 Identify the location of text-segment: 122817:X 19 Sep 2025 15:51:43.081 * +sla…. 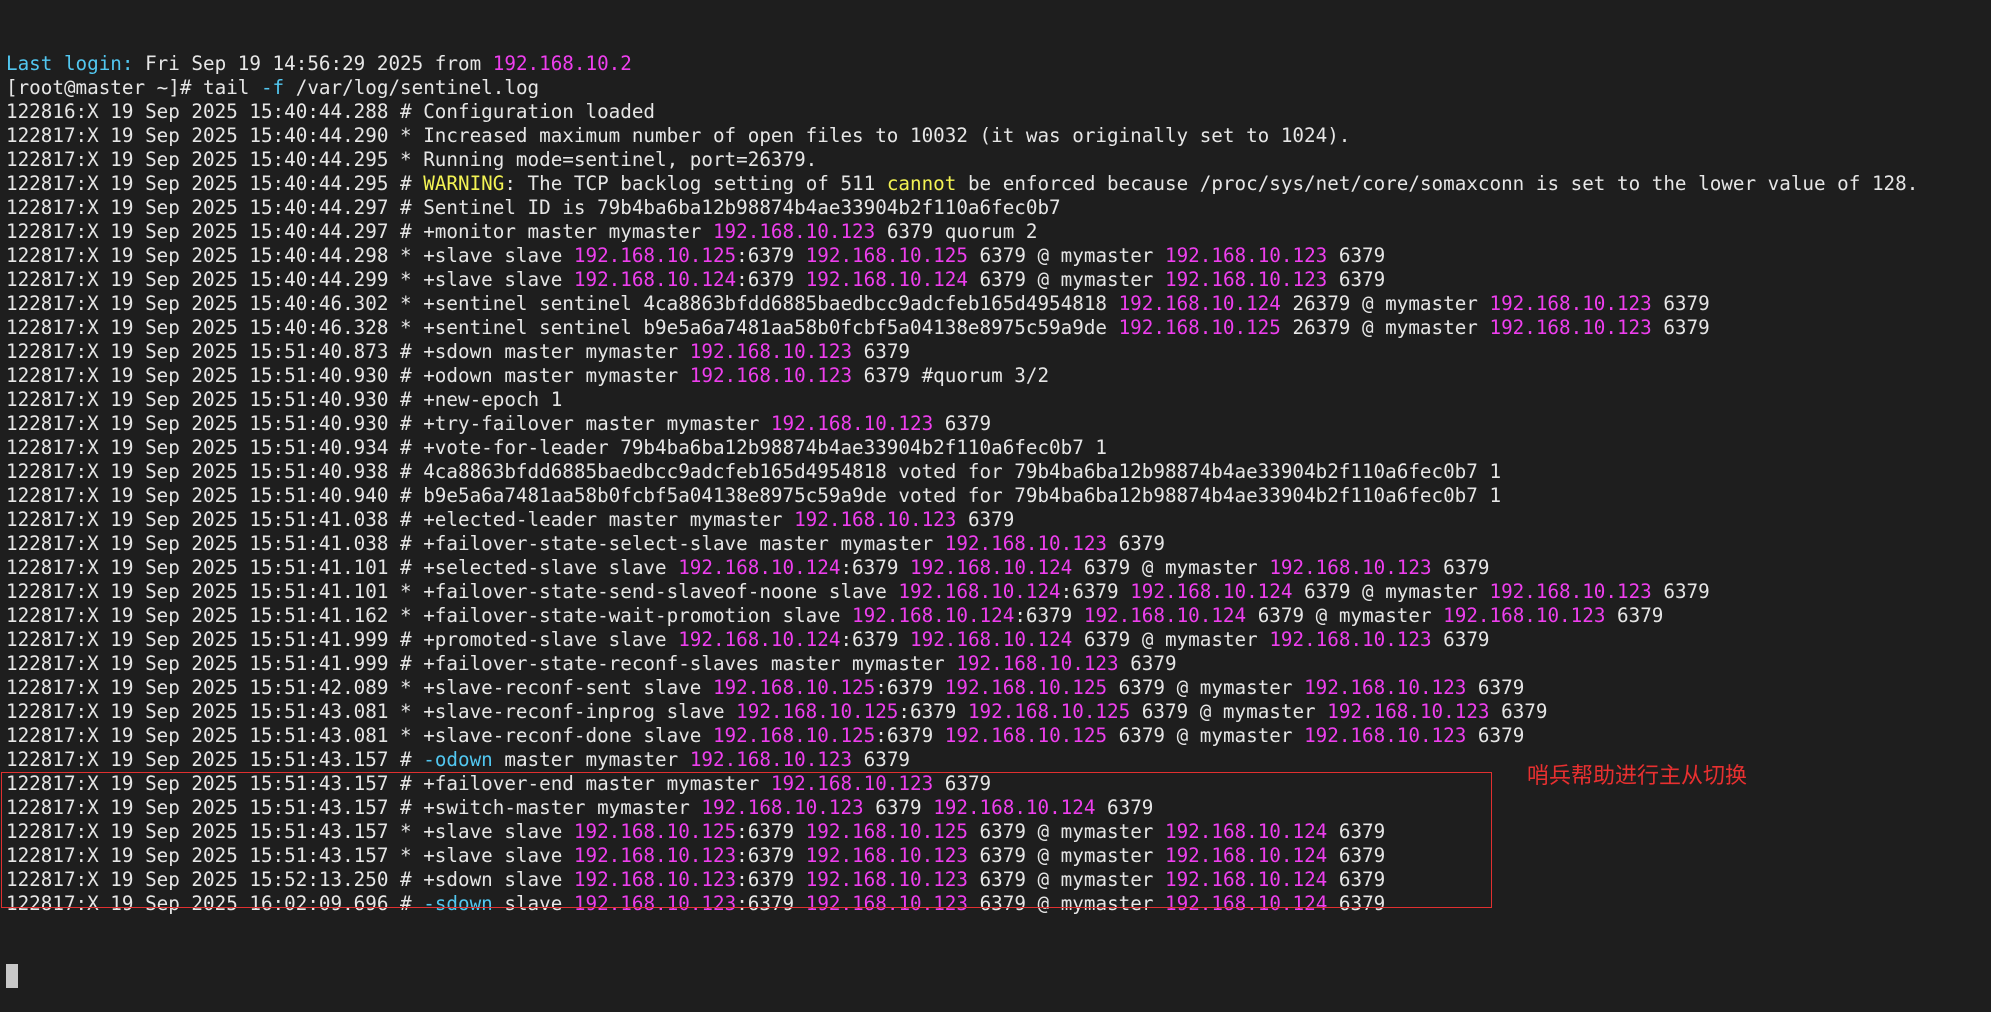
(359, 735).